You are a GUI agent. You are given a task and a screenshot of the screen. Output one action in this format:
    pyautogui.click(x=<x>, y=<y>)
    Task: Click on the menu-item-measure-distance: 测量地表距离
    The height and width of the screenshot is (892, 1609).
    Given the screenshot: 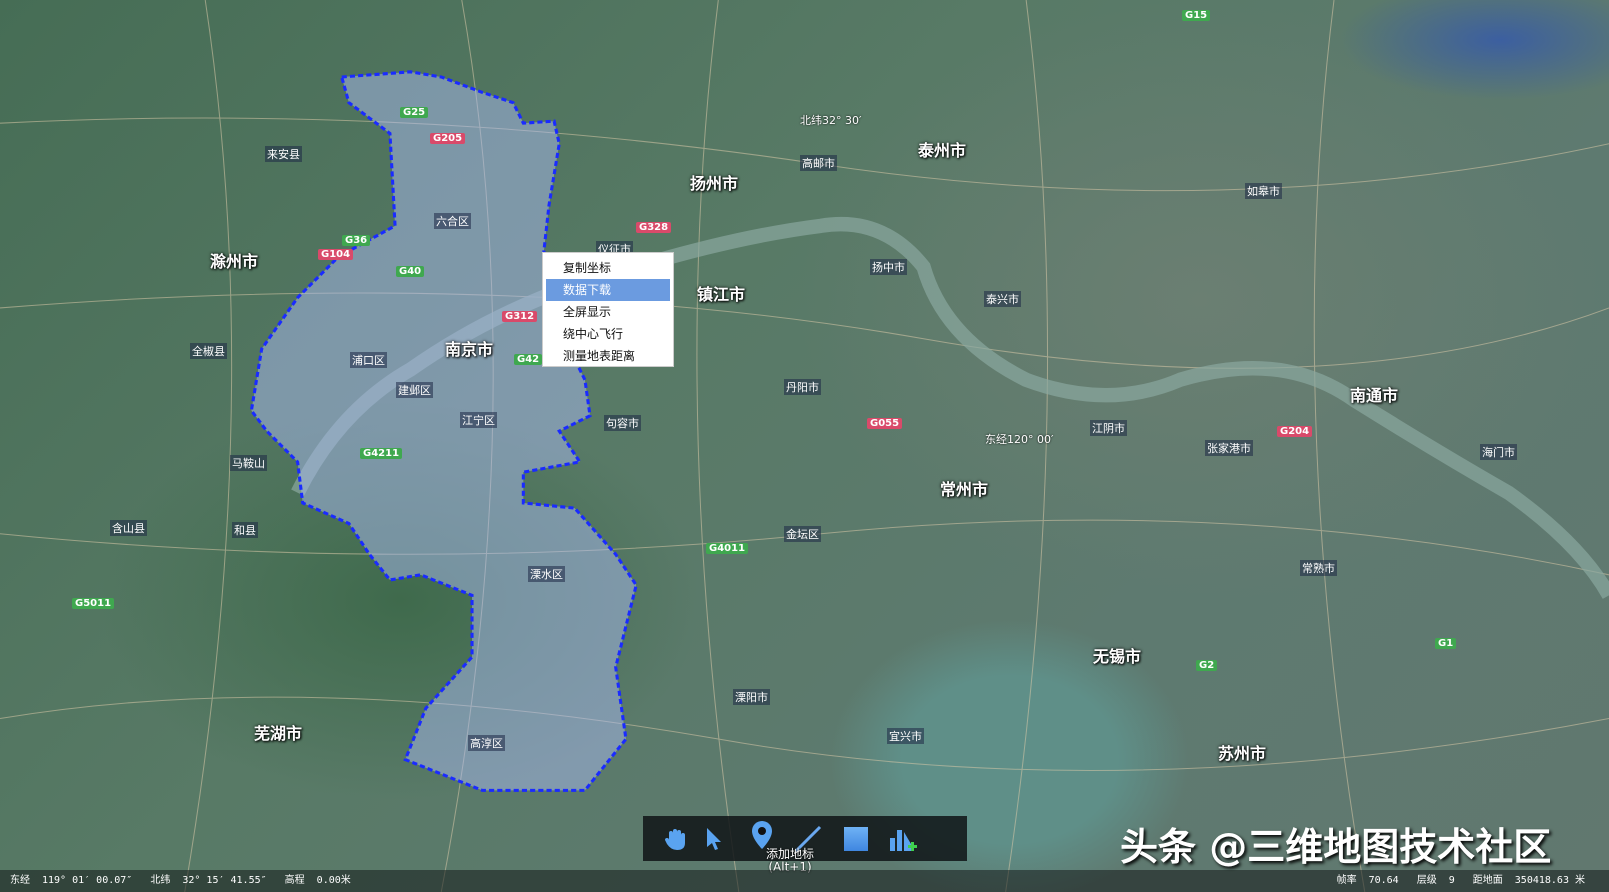 What is the action you would take?
    pyautogui.click(x=608, y=356)
    